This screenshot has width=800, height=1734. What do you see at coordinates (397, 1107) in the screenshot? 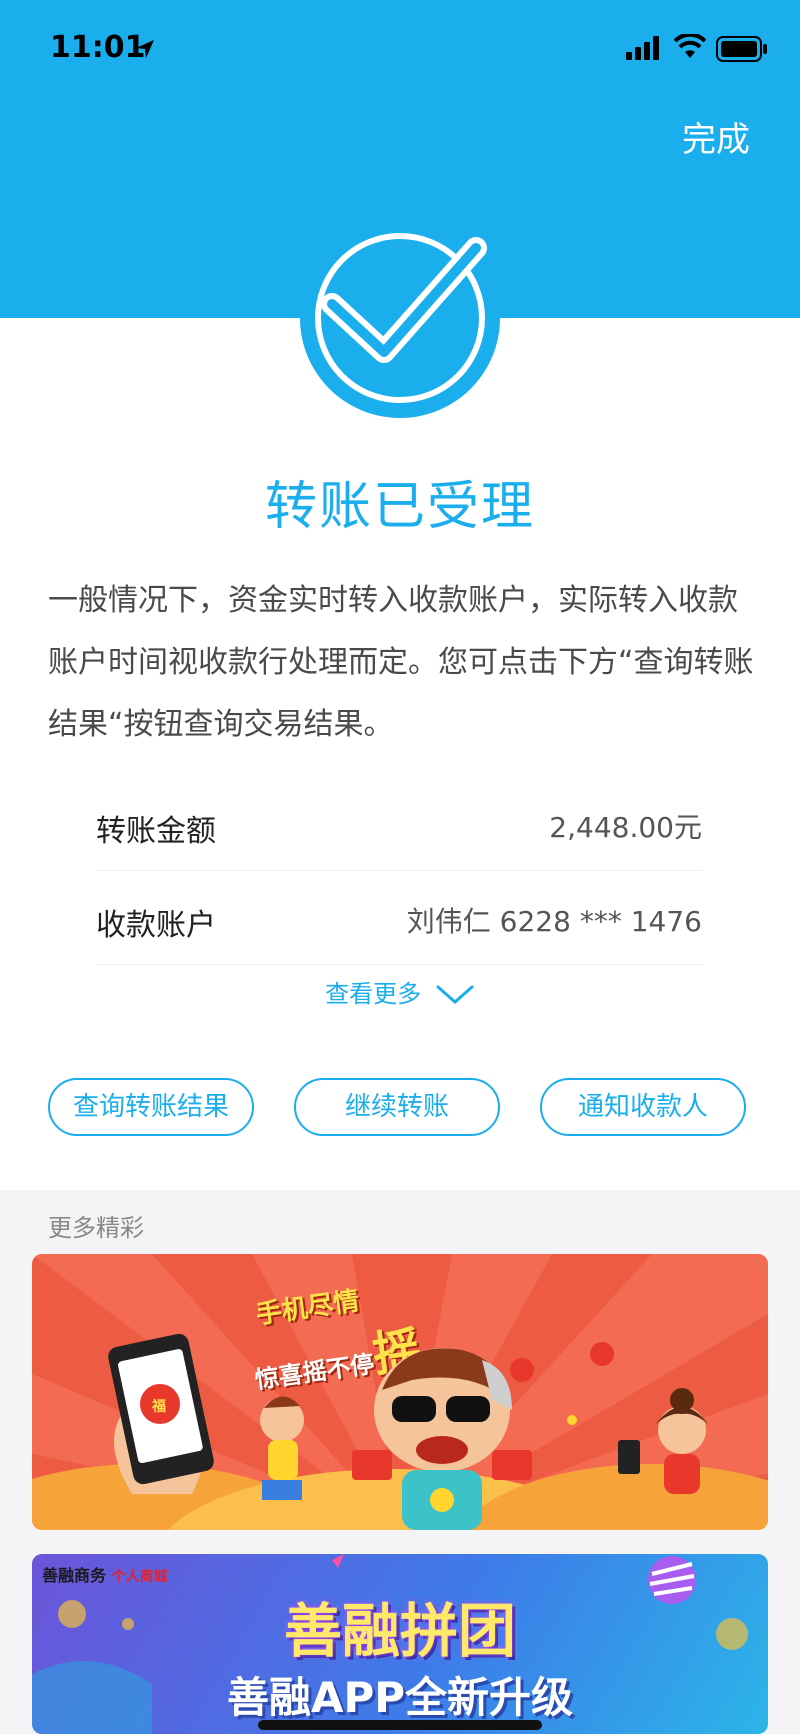
I see `continue-transfer-button: 继续转账` at bounding box center [397, 1107].